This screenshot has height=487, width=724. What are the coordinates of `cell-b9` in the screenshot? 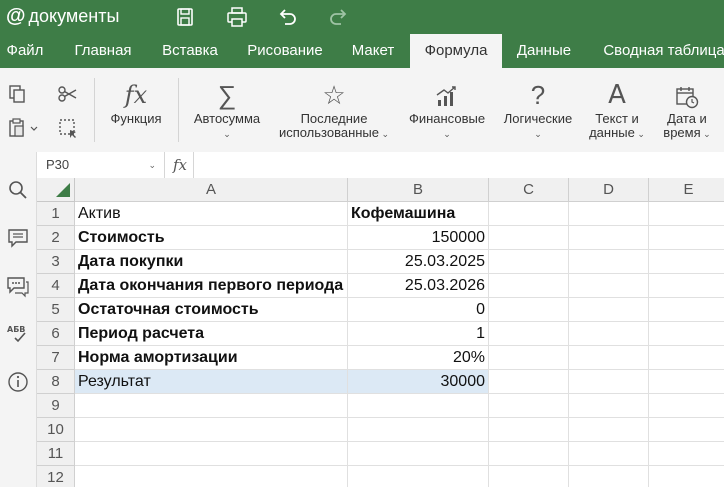 It's located at (418, 406).